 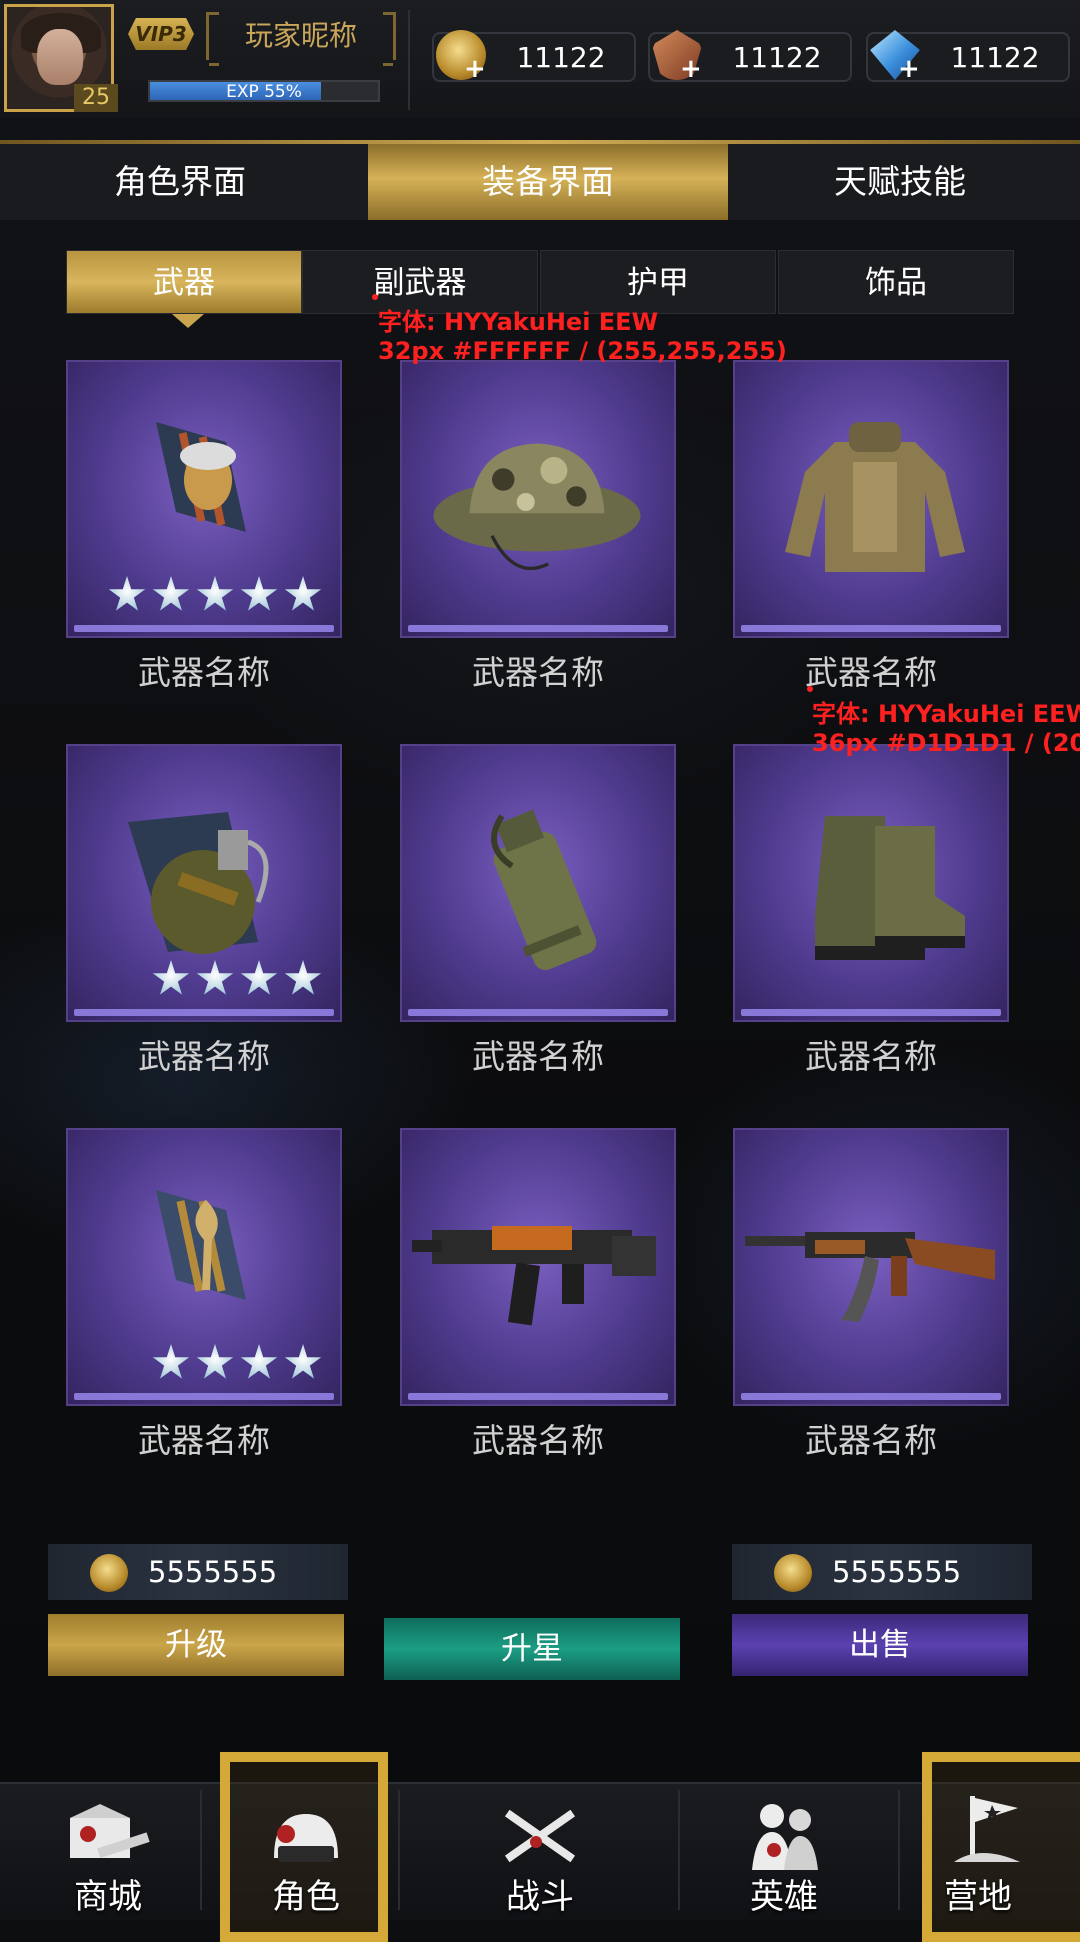 I want to click on sell-value: 5555555, so click(x=882, y=1572).